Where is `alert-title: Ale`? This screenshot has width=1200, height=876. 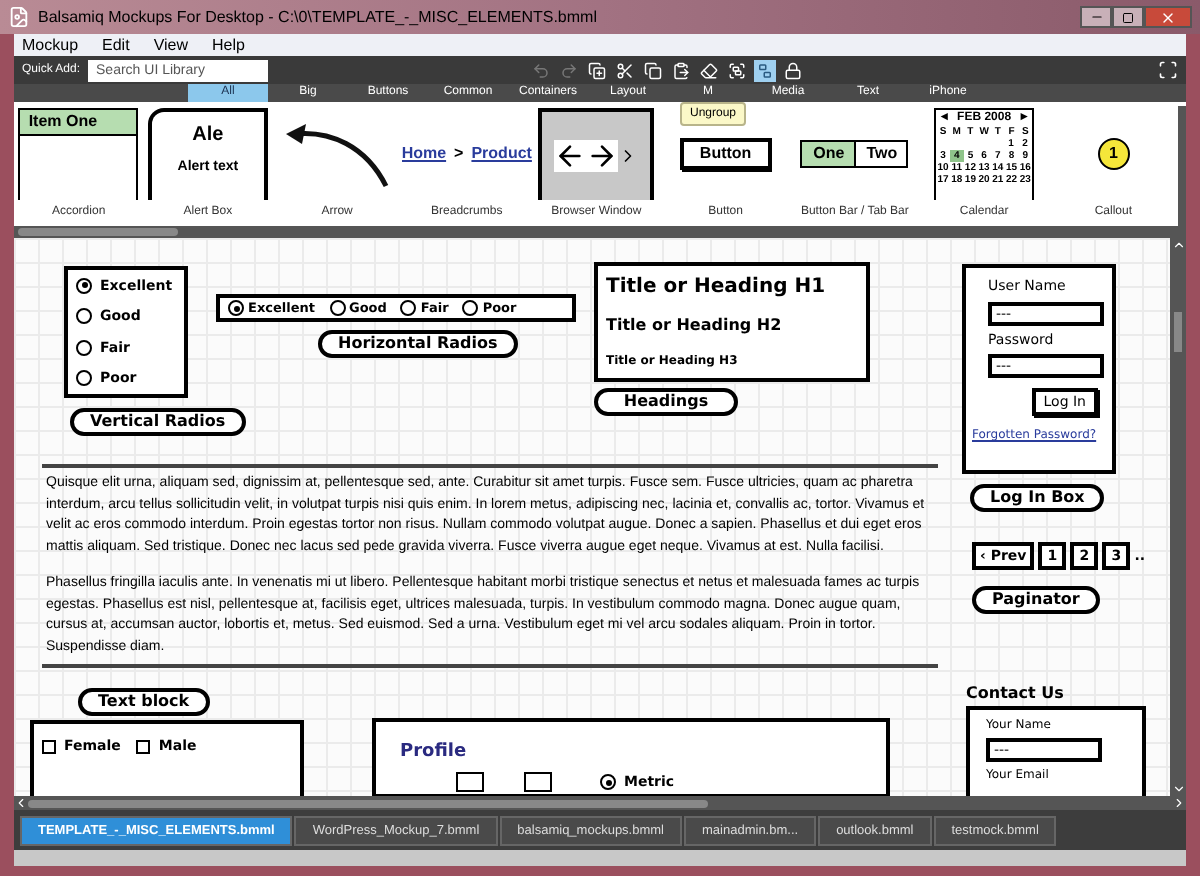
alert-title: Ale is located at coordinates (208, 136).